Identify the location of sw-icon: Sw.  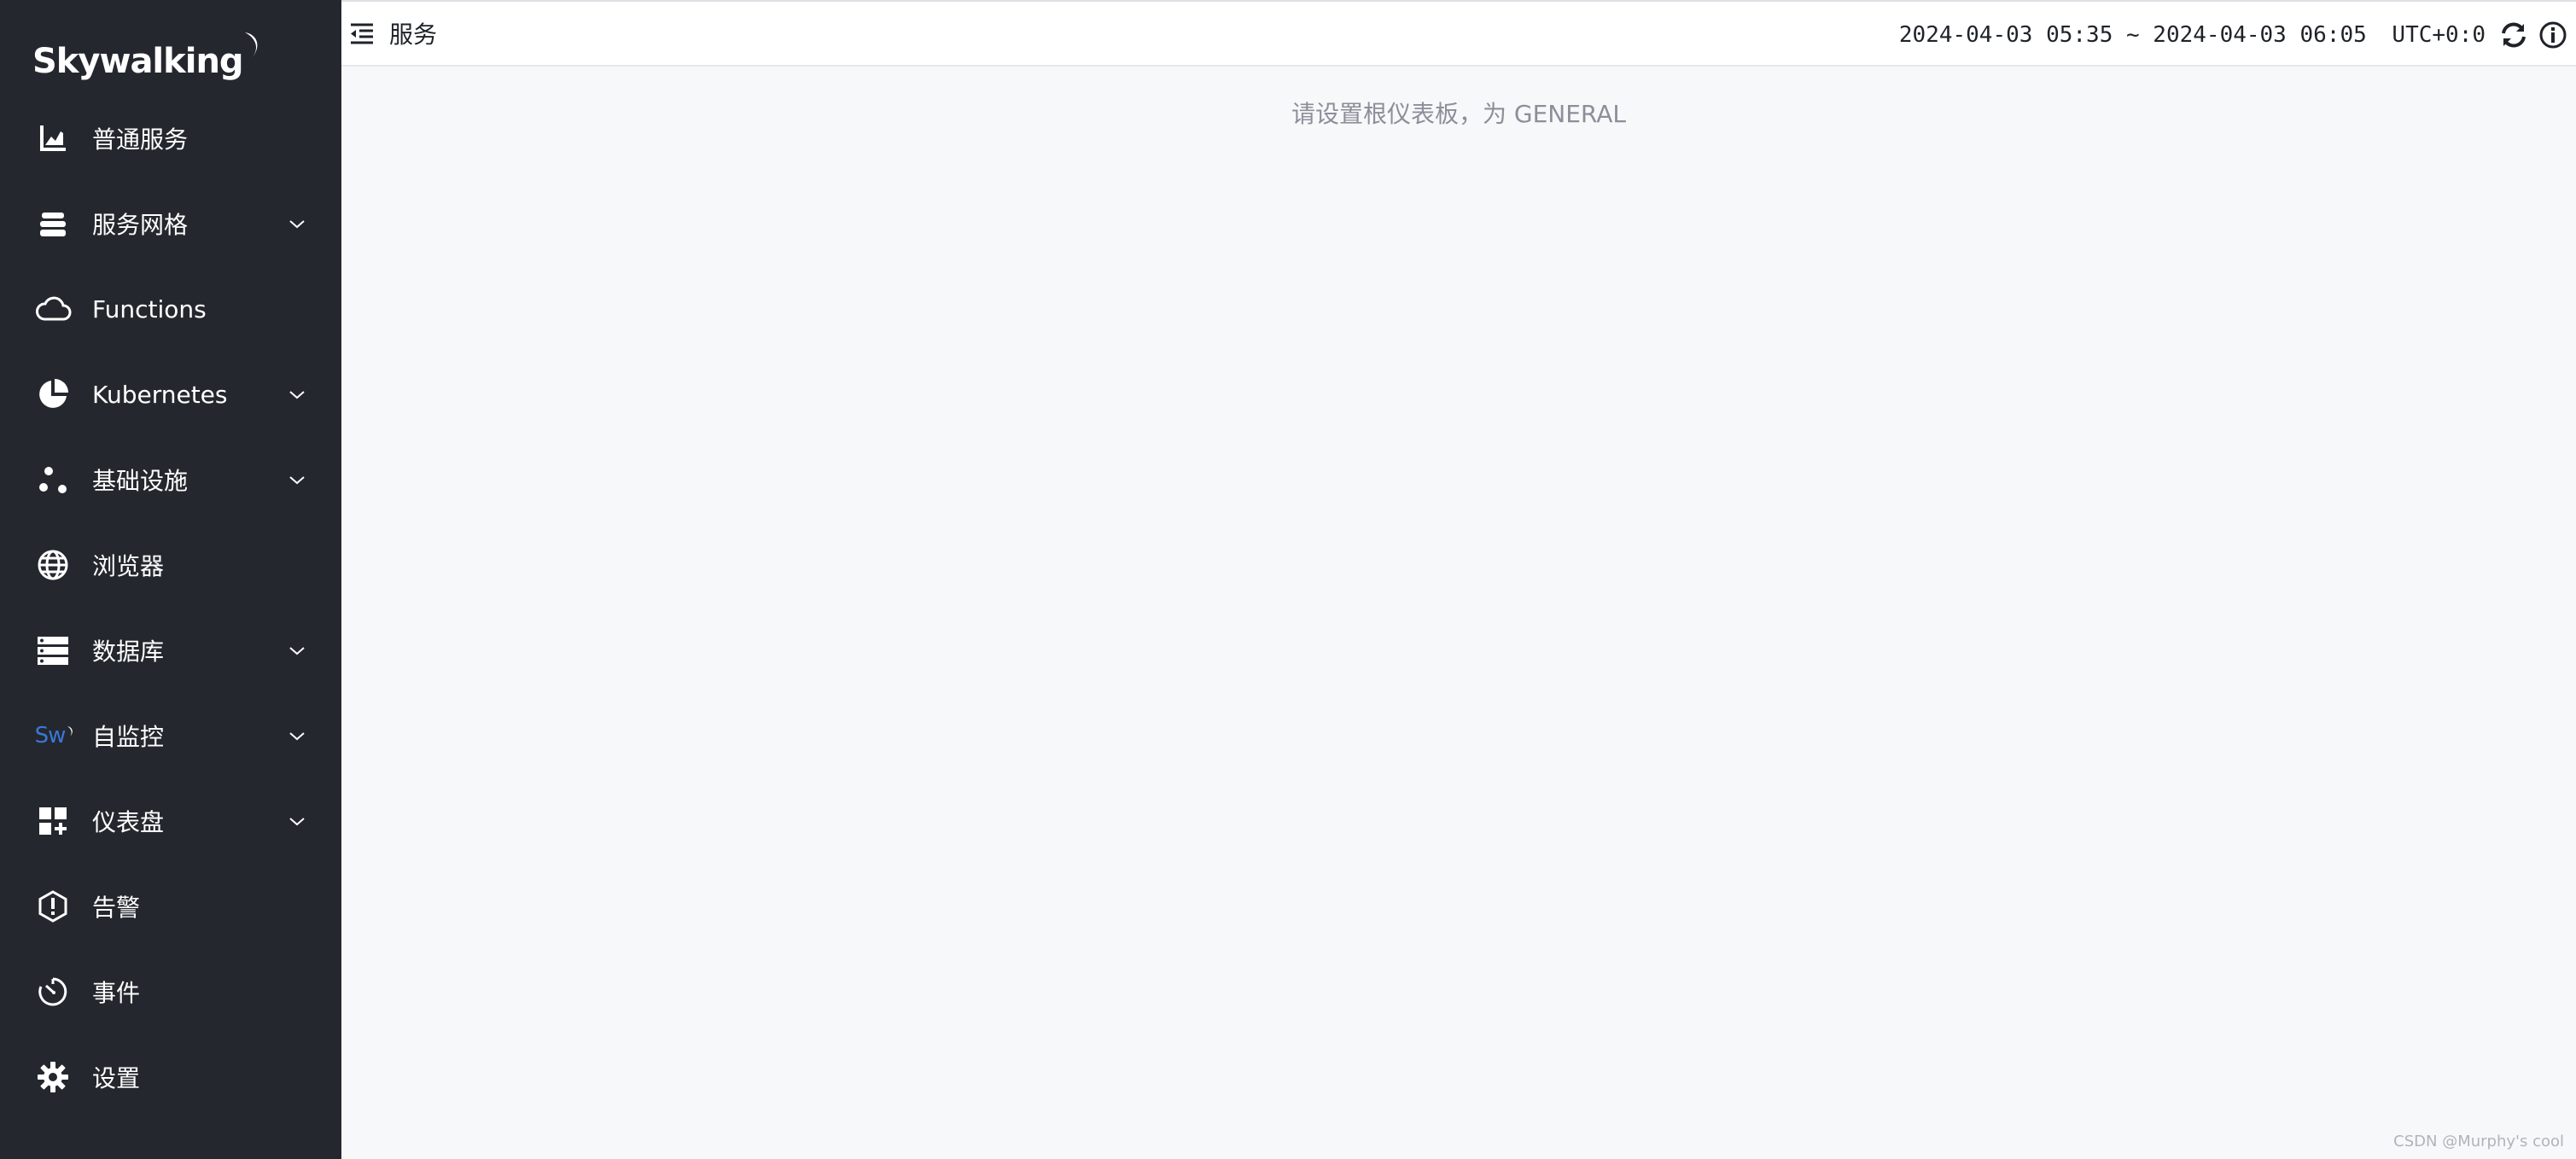
(54, 735).